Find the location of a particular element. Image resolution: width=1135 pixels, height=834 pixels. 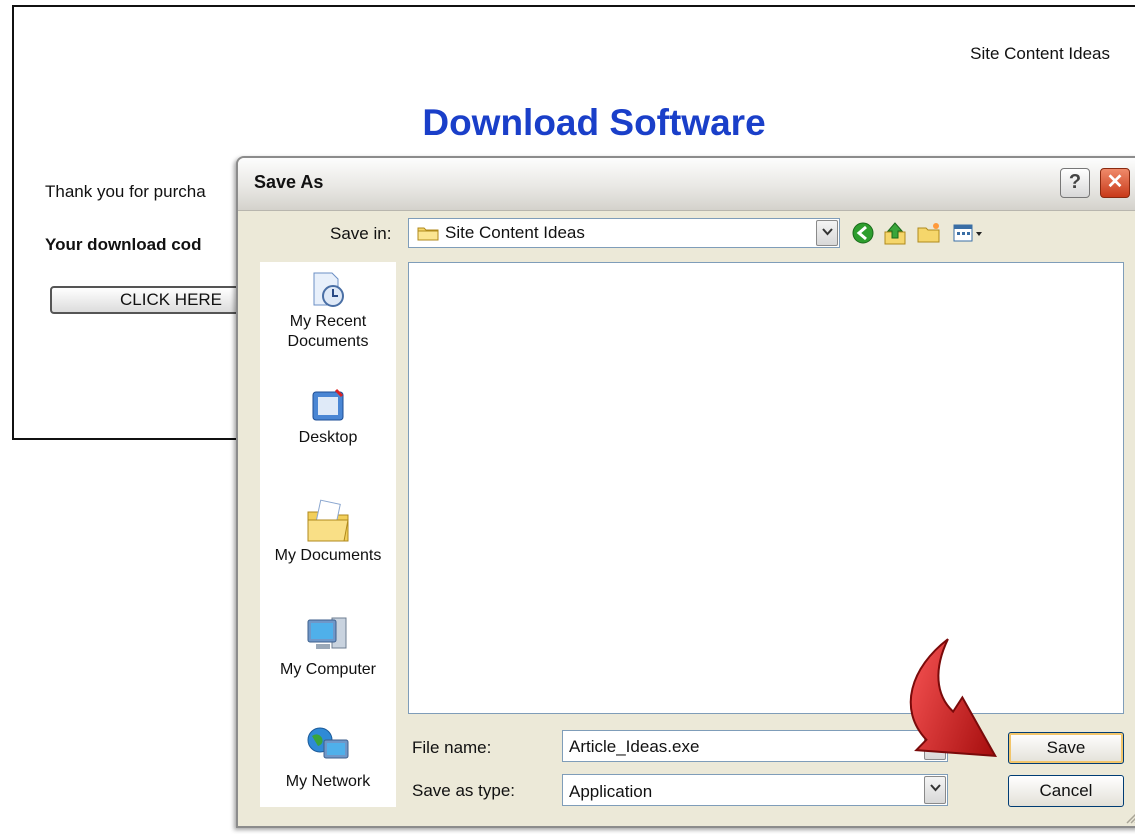

my-computer-icon is located at coordinates (327, 633).